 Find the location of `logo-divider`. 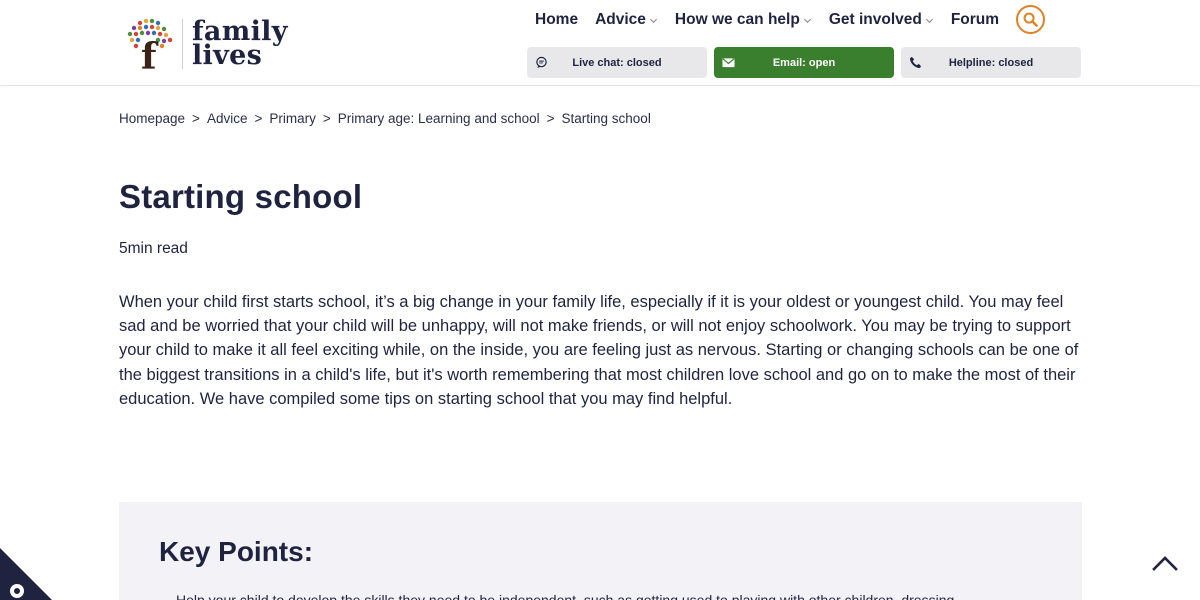

logo-divider is located at coordinates (182, 44).